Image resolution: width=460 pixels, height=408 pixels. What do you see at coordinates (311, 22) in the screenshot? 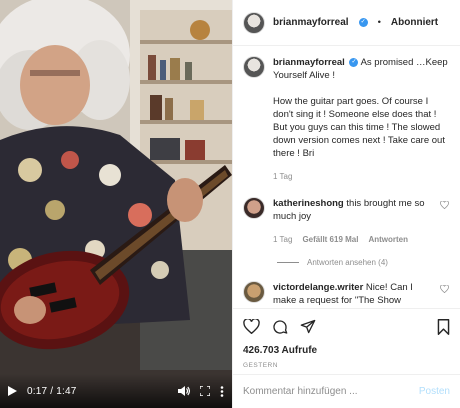
I see `header-username: brianmayforreal` at bounding box center [311, 22].